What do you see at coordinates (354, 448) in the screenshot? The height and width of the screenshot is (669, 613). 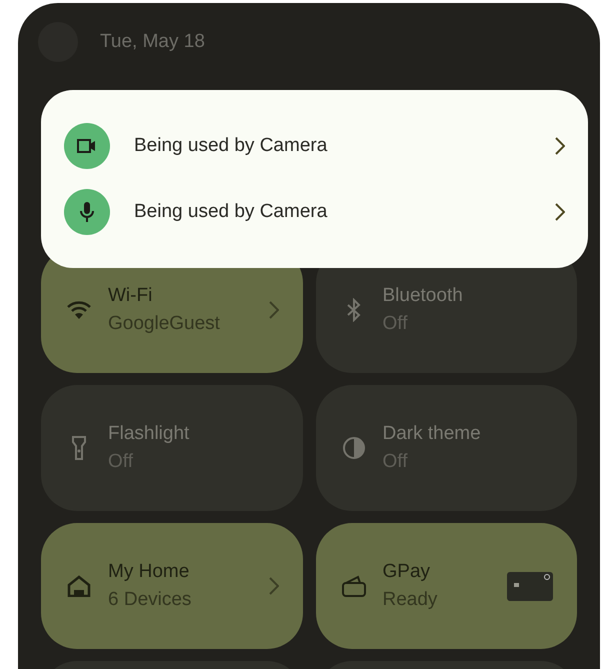 I see `half-circle-icon` at bounding box center [354, 448].